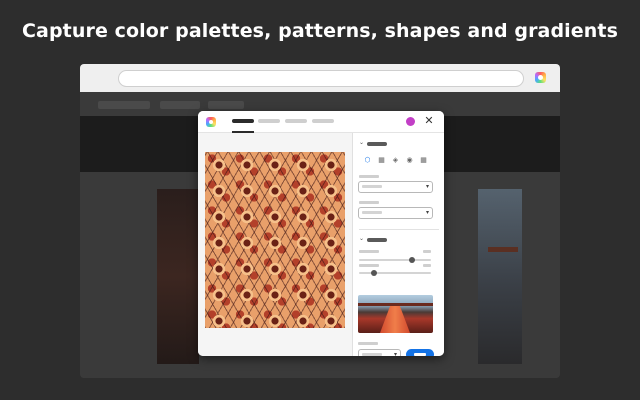  I want to click on diamond-pattern-icon: ◈, so click(395, 160).